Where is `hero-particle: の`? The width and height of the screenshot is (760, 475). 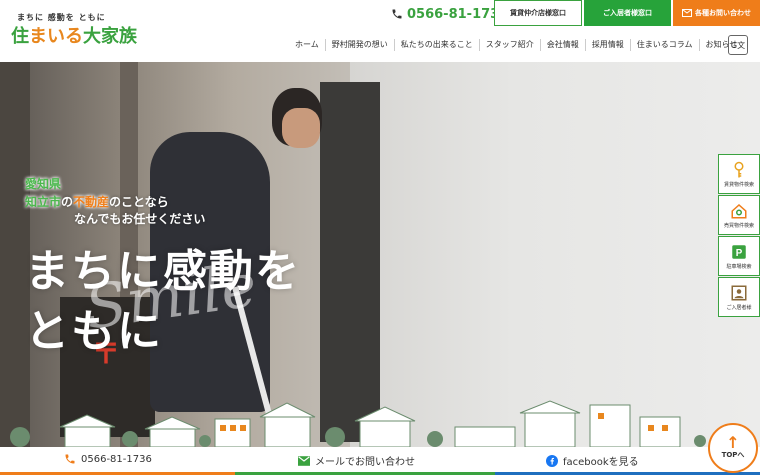
hero-particle: の is located at coordinates (67, 202).